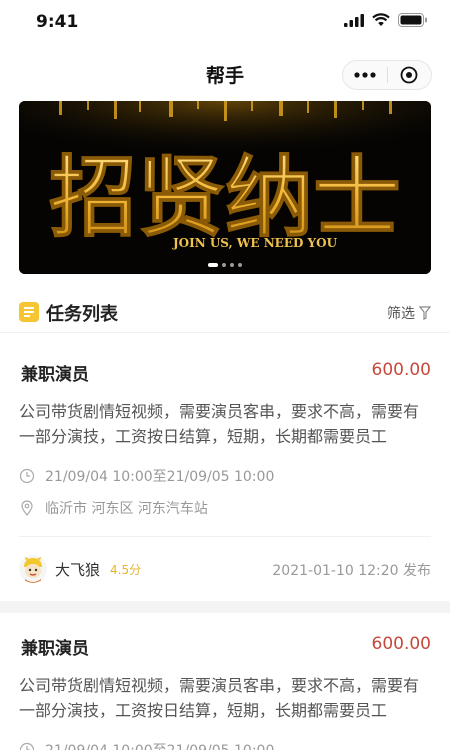 The image size is (450, 750). I want to click on task-list-header: 任务列表 筛选, so click(225, 312).